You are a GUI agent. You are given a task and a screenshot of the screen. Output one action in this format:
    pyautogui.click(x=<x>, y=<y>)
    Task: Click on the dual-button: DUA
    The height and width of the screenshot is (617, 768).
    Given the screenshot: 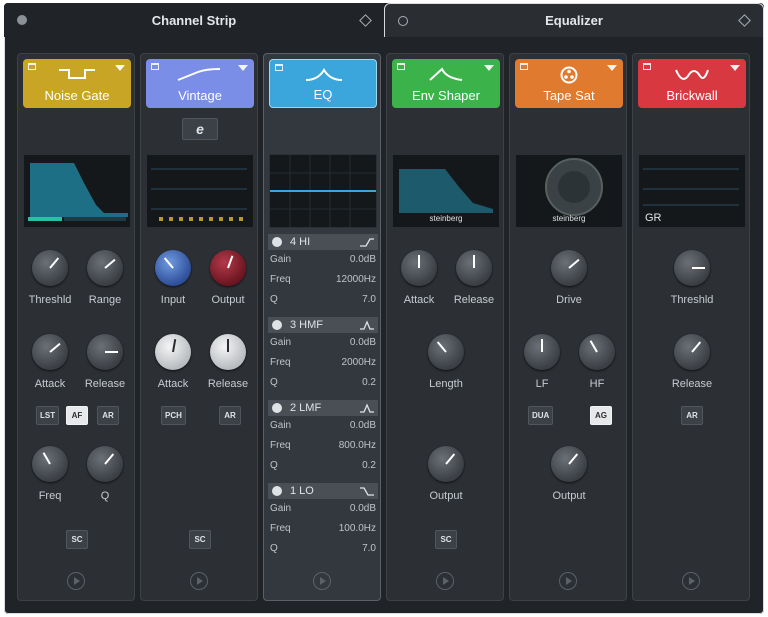 What is the action you would take?
    pyautogui.click(x=541, y=415)
    